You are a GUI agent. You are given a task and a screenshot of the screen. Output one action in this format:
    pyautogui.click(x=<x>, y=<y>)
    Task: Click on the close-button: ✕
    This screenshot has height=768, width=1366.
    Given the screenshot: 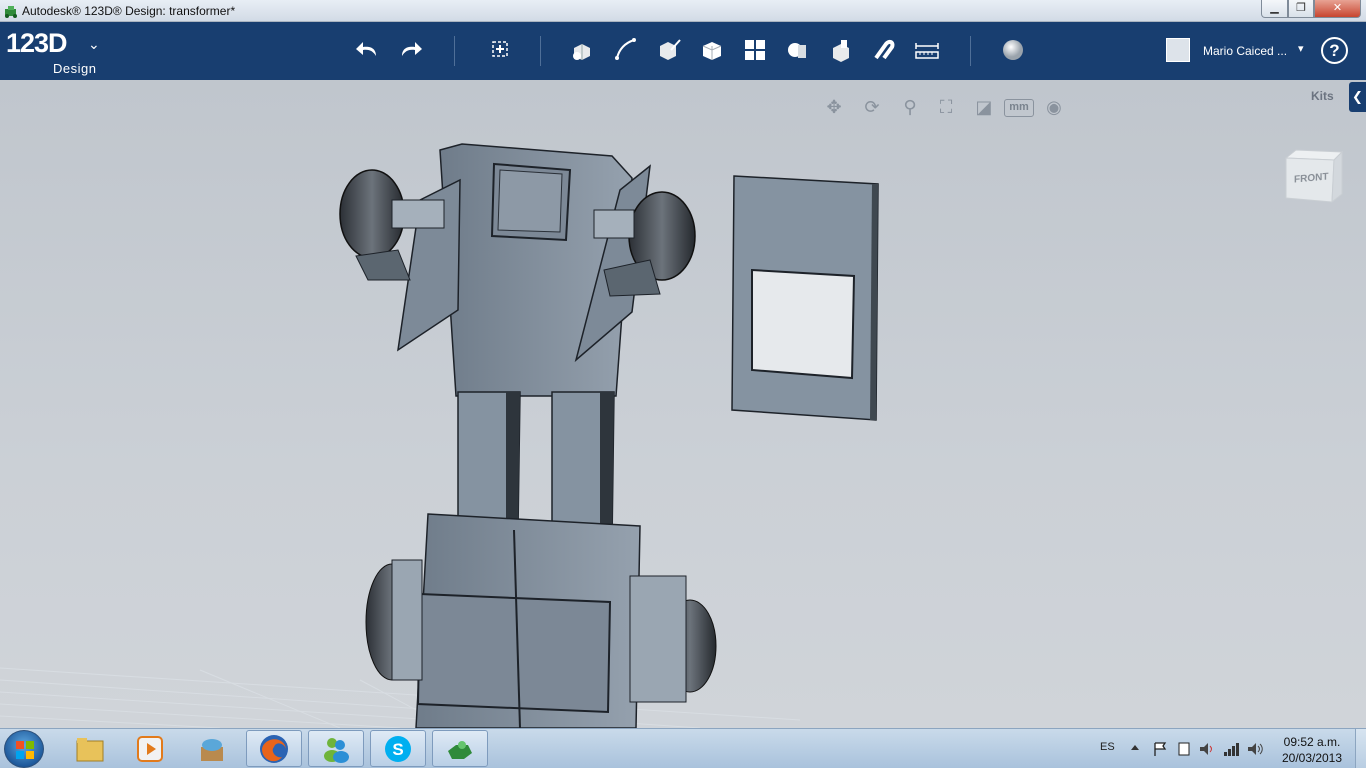 What is the action you would take?
    pyautogui.click(x=1337, y=9)
    